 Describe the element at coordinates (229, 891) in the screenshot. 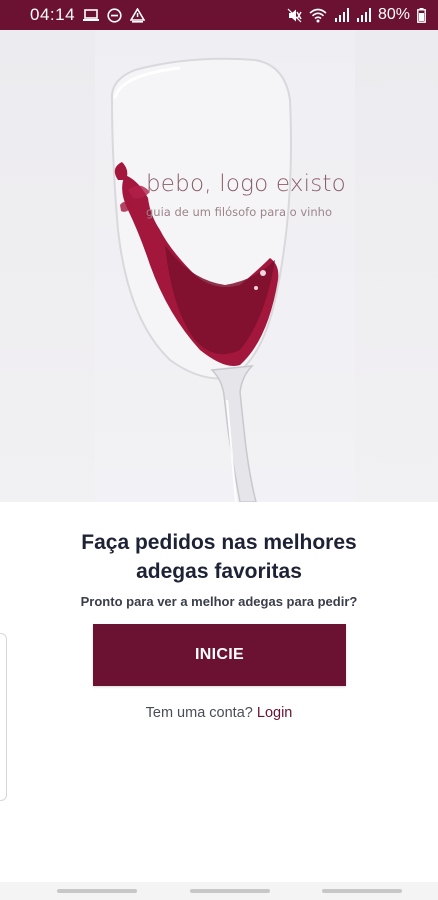

I see `home-button` at that location.